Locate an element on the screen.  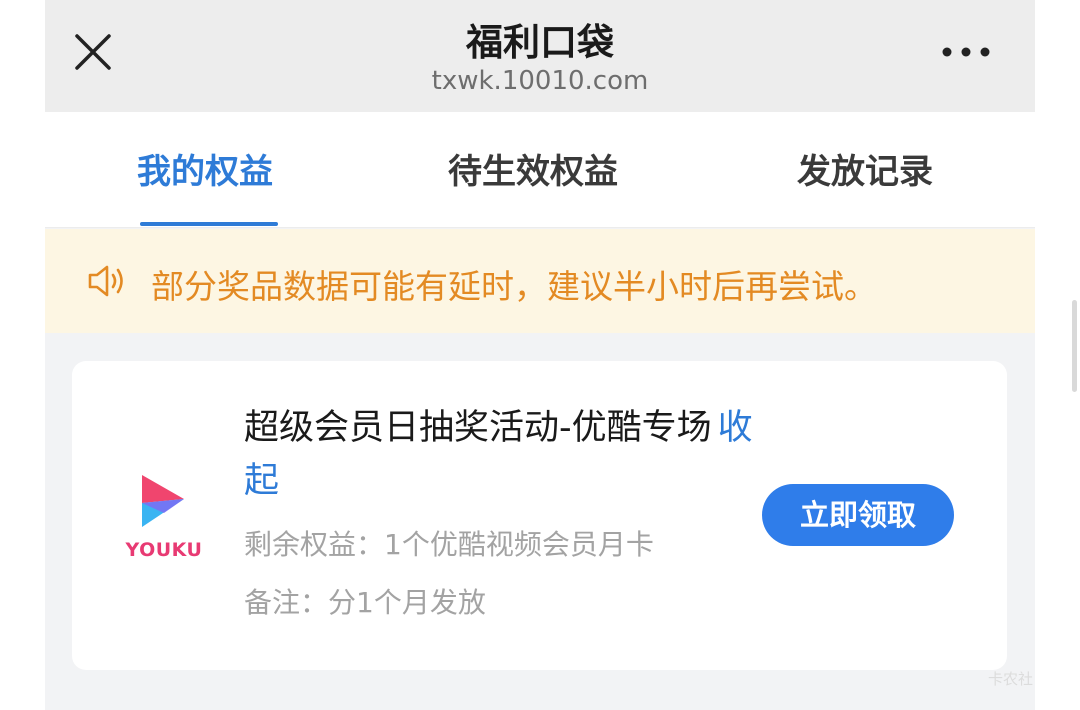
benefit-title-text: 超级会员日抽奖活动-优酷专场 is located at coordinates (478, 428).